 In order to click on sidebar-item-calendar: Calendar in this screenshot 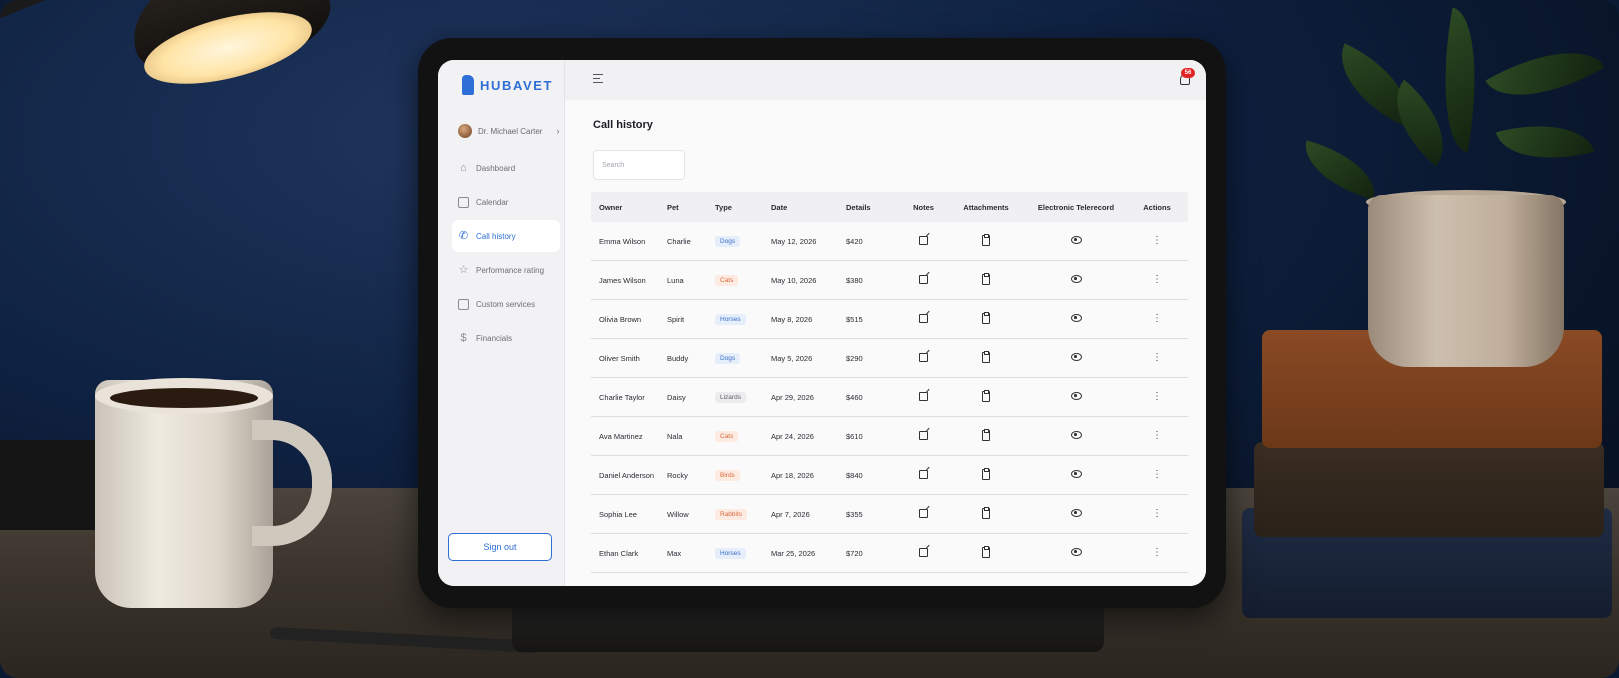, I will do `click(506, 202)`.